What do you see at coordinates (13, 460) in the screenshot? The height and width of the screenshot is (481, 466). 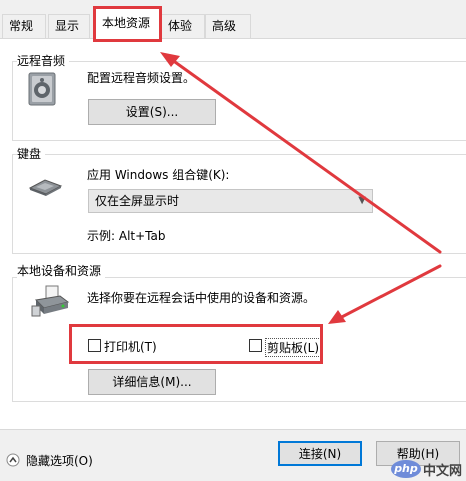 I see `chevron-up-icon` at bounding box center [13, 460].